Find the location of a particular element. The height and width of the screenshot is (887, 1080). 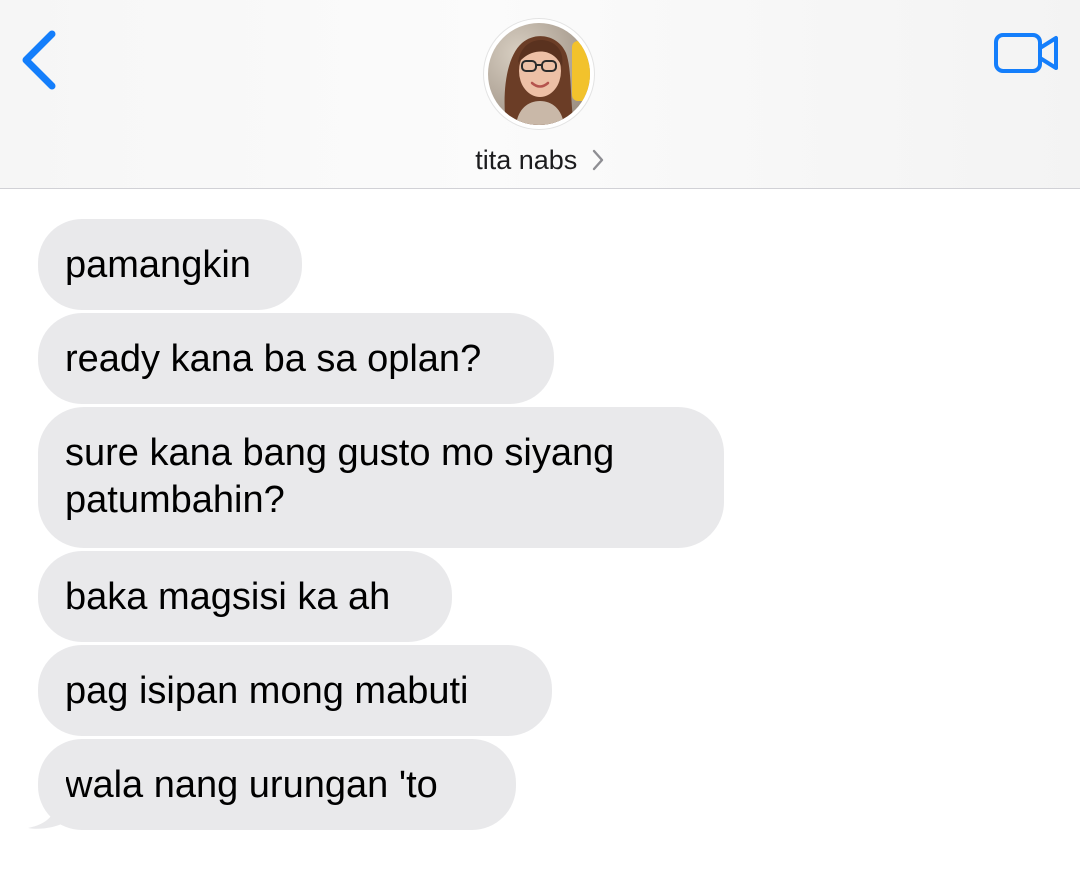

contact-name: tita nabs is located at coordinates (526, 160).